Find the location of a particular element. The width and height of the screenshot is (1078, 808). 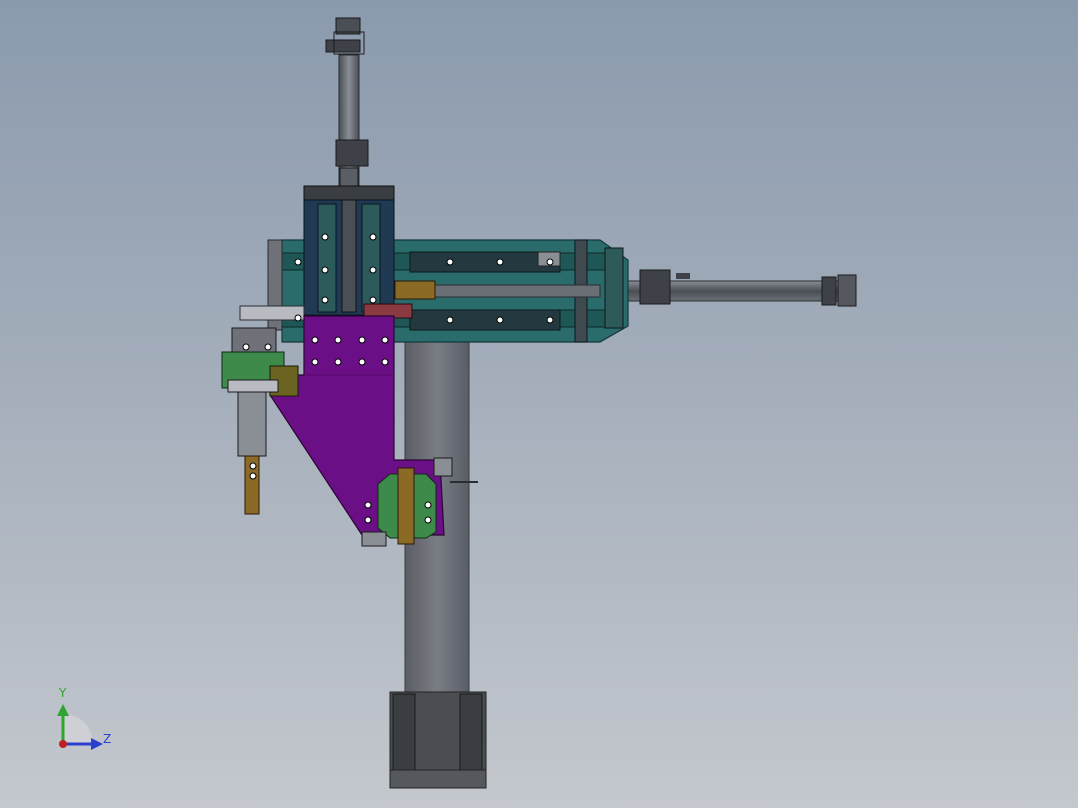

horizontal-cylinder-rod is located at coordinates (735, 288).